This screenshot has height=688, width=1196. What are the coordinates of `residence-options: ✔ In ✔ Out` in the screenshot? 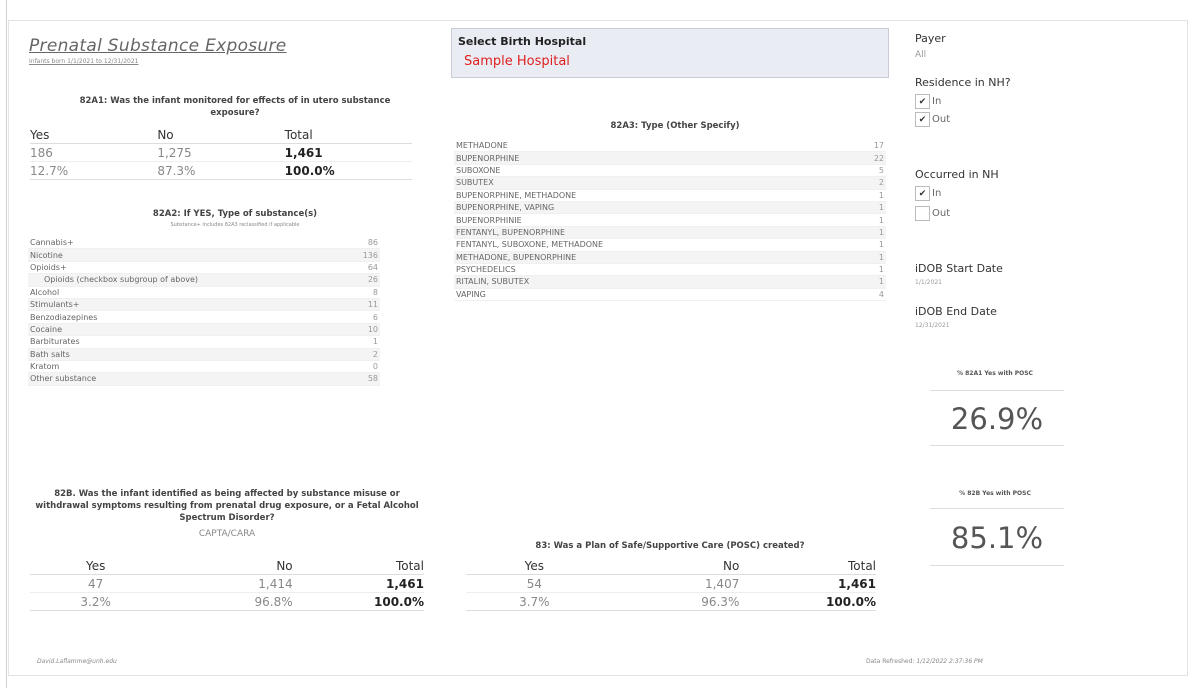 It's located at (932, 110).